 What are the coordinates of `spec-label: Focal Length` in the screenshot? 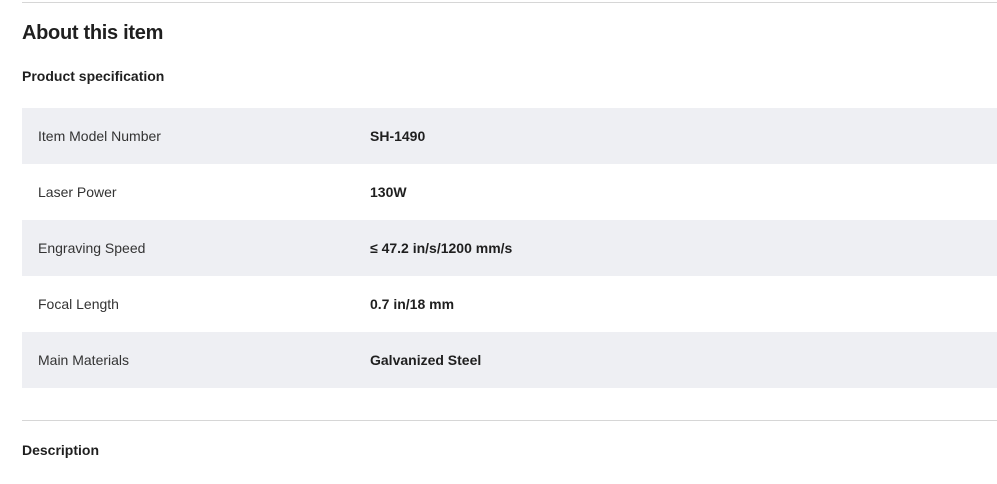 It's located at (78, 304).